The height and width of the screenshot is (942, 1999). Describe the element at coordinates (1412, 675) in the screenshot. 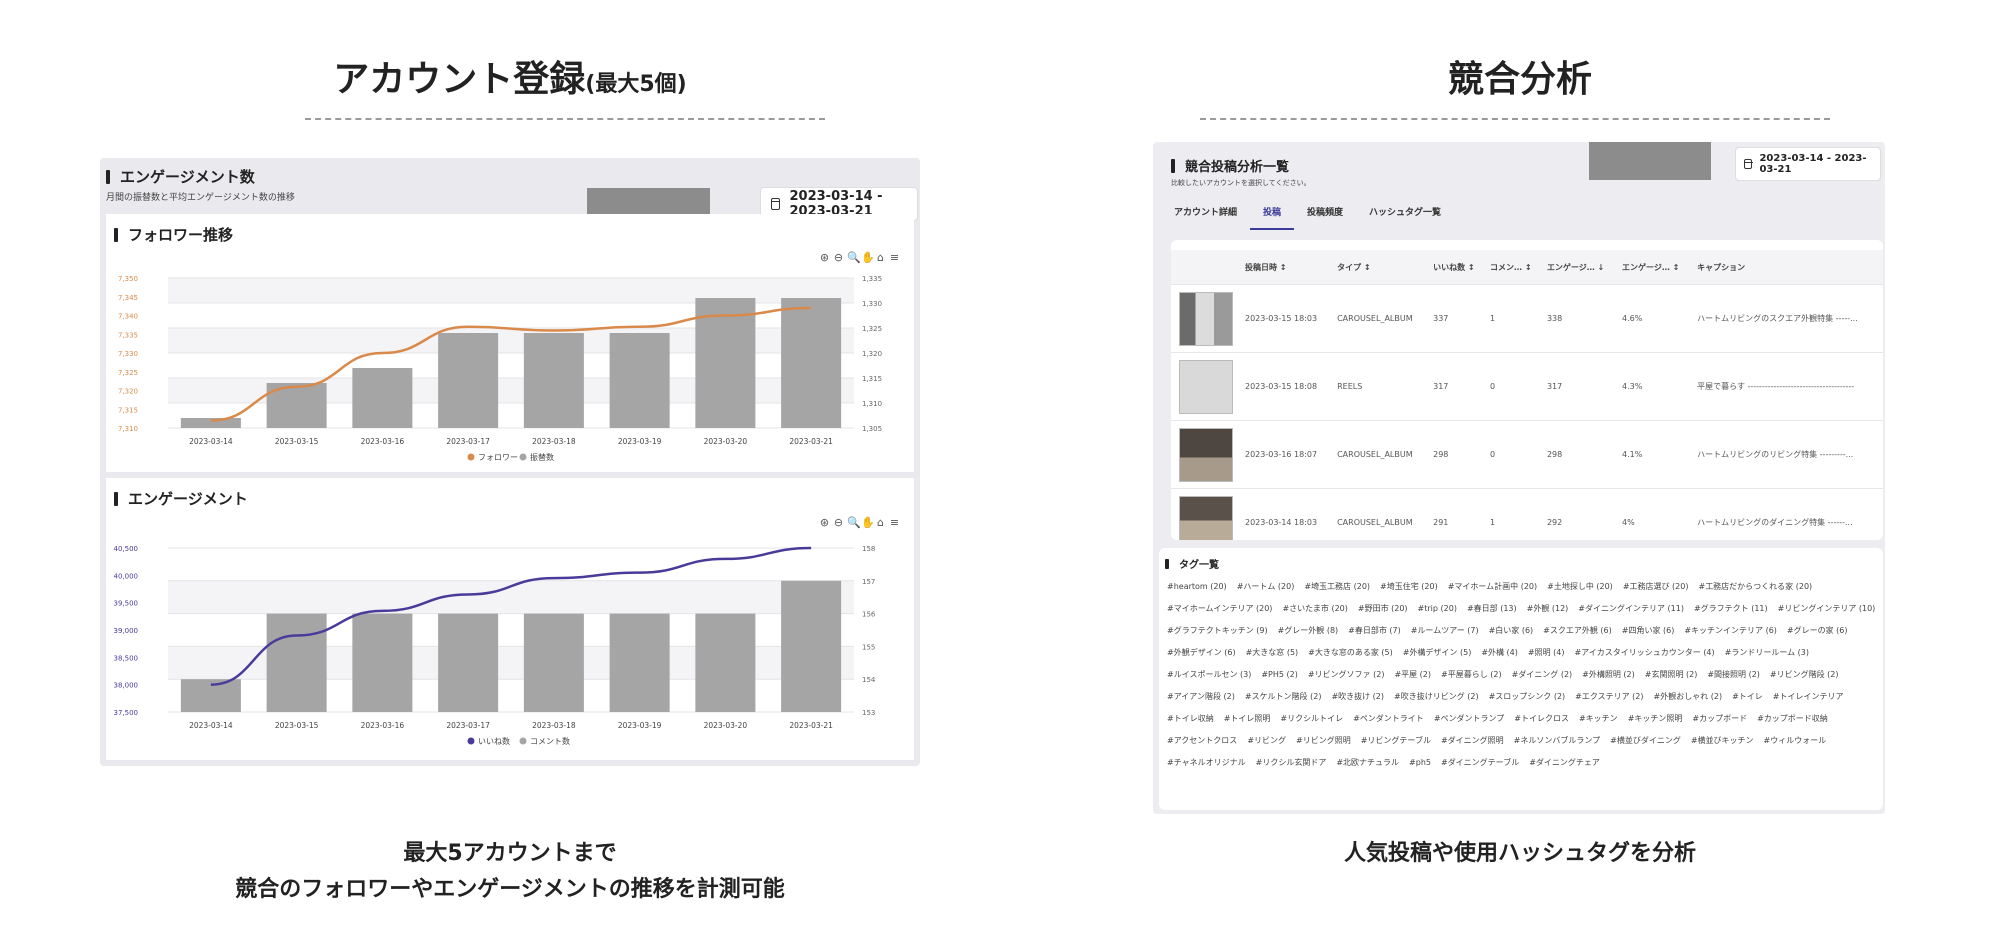

I see `hashtag-chip: #平屋 (2)` at that location.